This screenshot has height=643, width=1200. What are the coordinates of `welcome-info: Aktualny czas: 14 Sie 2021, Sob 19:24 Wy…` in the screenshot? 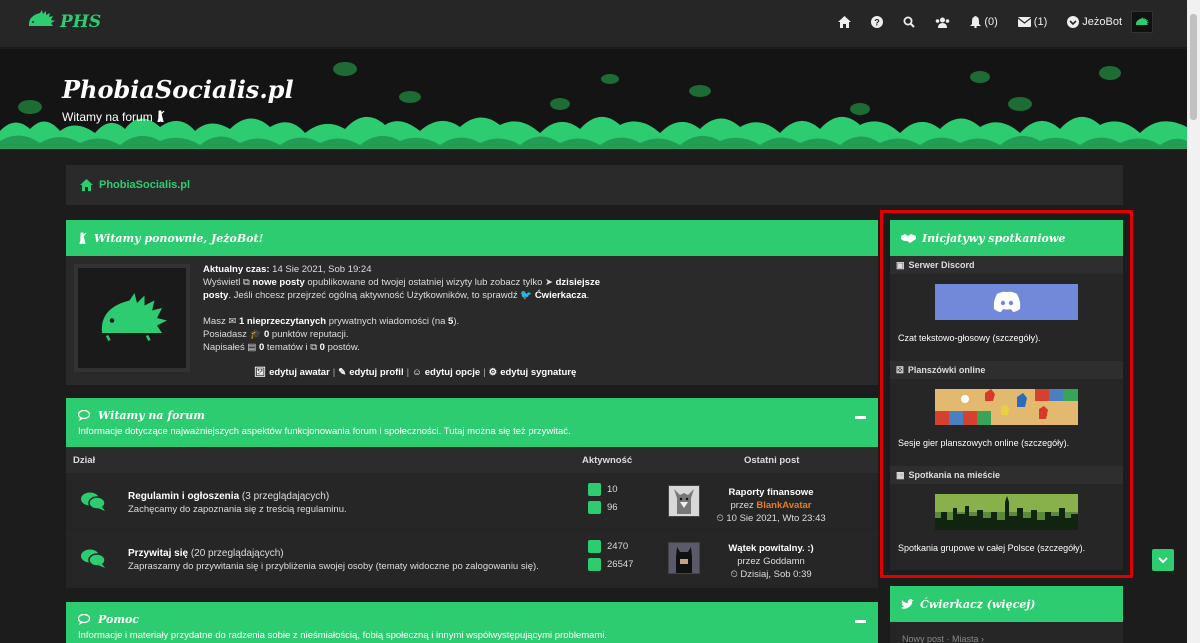 It's located at (413, 308).